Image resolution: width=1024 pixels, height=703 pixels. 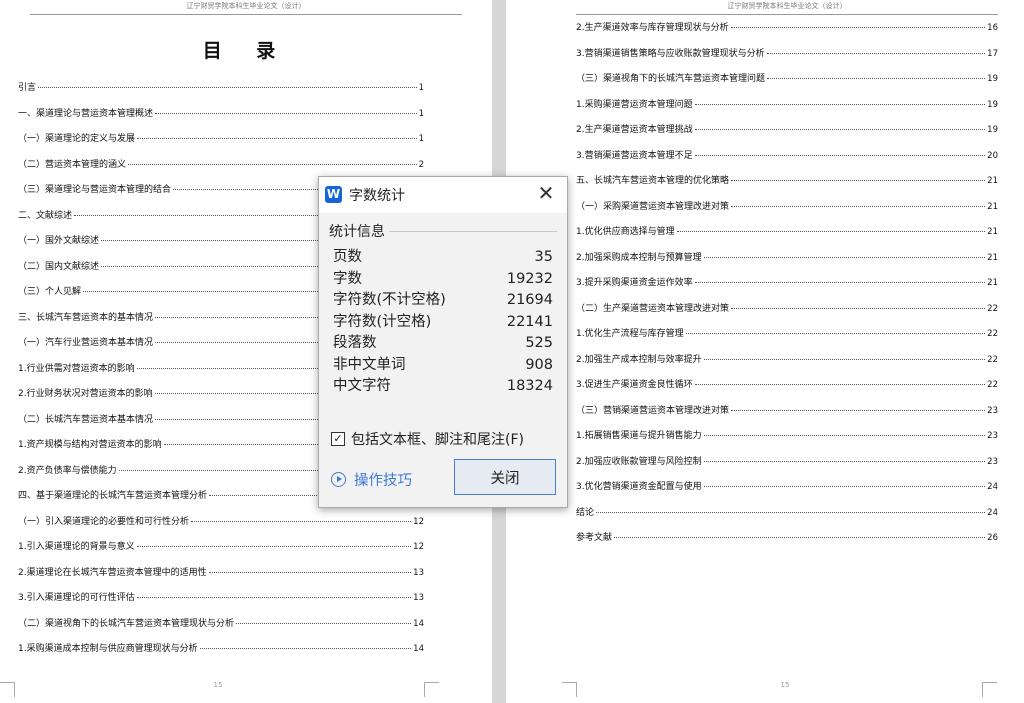 What do you see at coordinates (787, 33) in the screenshot?
I see `toc-entry: 2.生产渠道效率与库存管理现状与分析 16` at bounding box center [787, 33].